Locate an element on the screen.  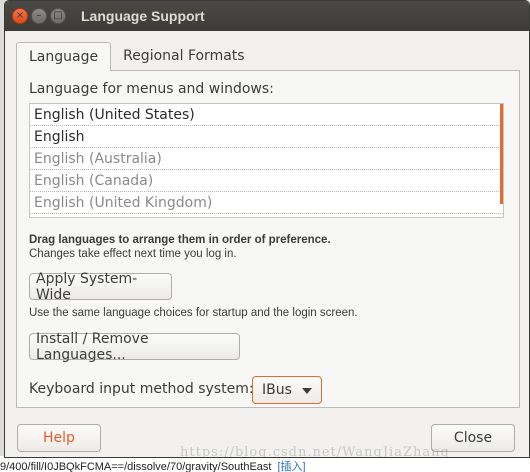
language-list-item: English (Australia) is located at coordinates (266, 159).